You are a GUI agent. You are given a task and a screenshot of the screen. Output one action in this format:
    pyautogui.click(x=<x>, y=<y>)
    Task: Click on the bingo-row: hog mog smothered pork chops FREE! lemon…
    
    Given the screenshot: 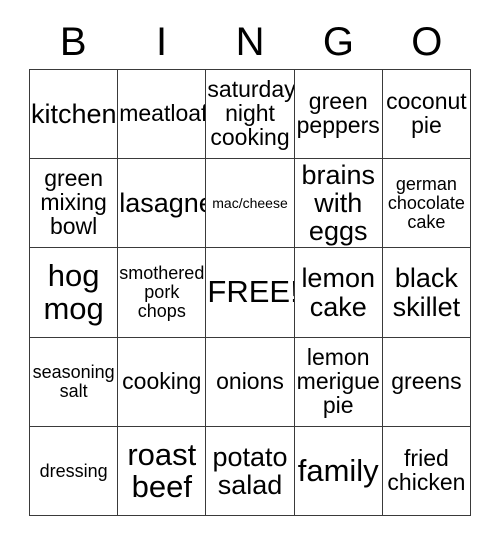 What is the action you would take?
    pyautogui.click(x=251, y=293)
    